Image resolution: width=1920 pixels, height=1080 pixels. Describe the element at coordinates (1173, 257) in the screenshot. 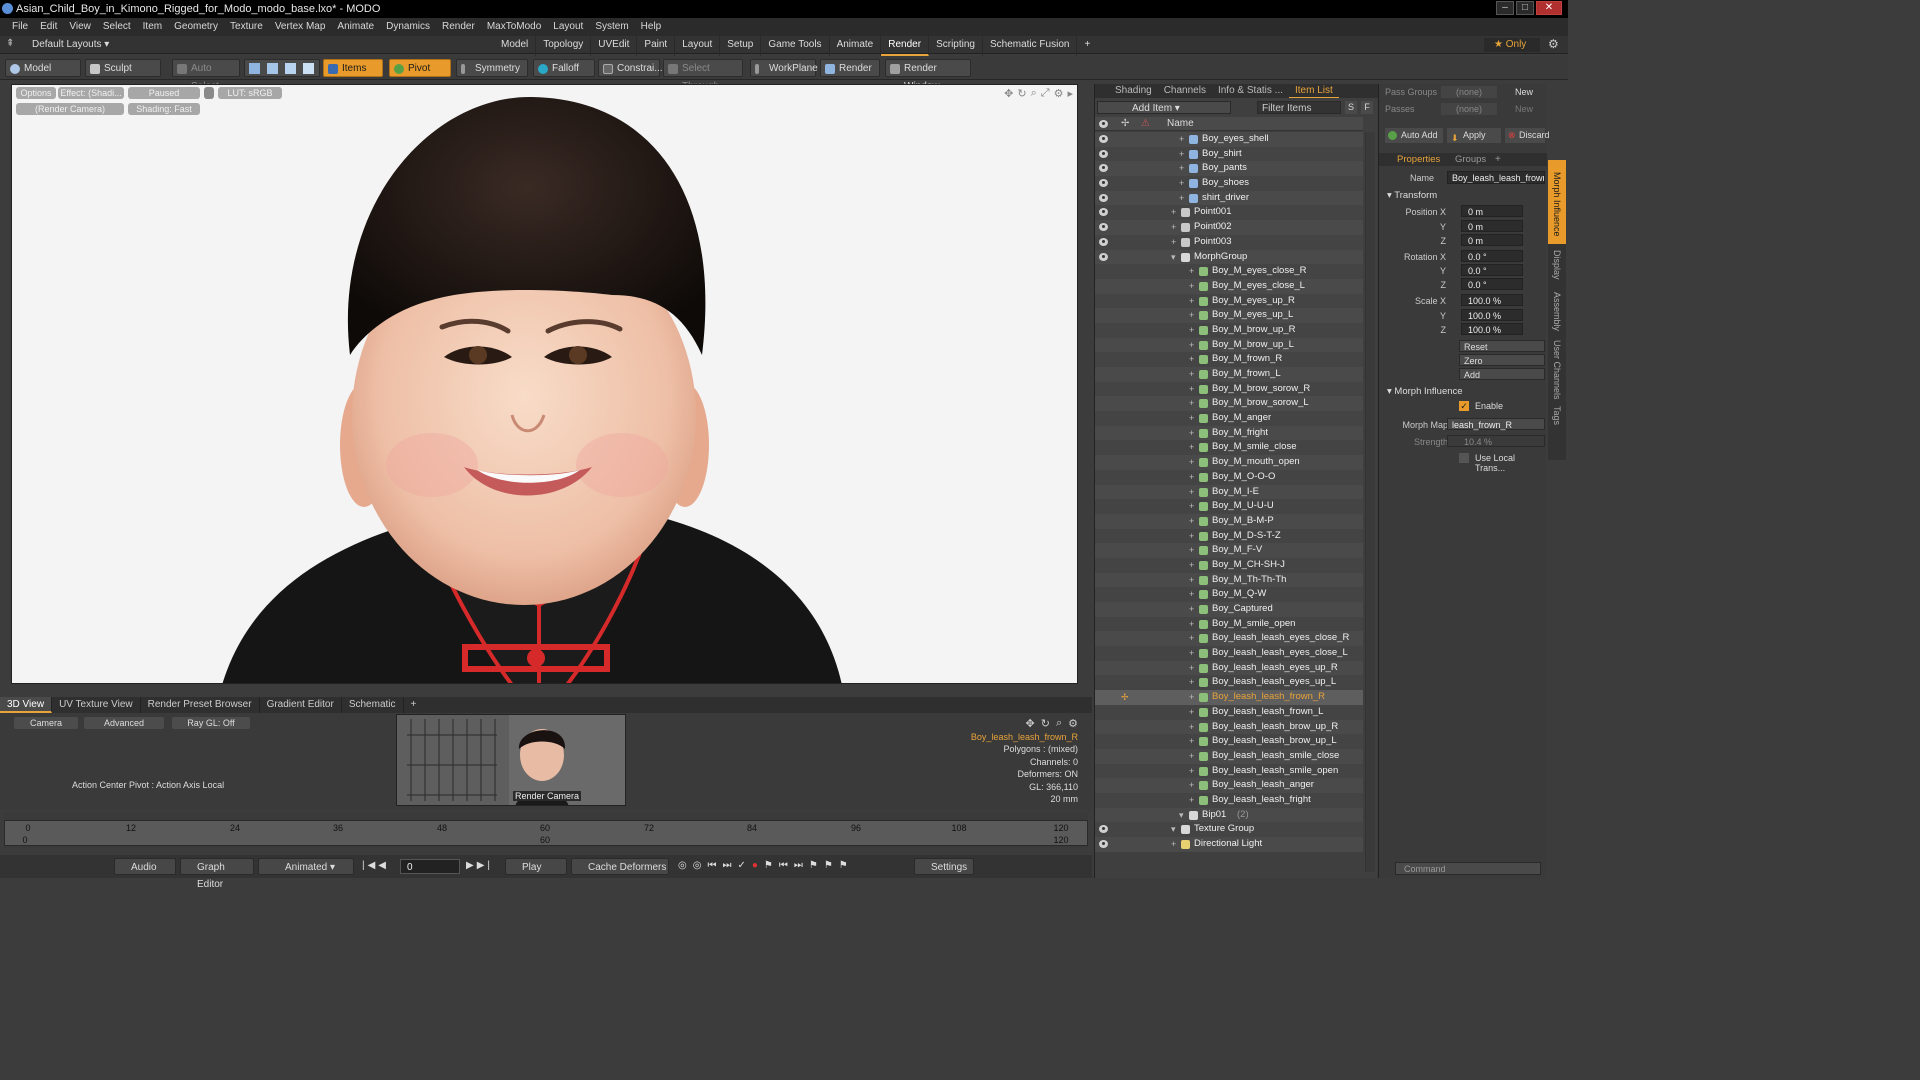

I see `expand-arrow-icon: ▾` at that location.